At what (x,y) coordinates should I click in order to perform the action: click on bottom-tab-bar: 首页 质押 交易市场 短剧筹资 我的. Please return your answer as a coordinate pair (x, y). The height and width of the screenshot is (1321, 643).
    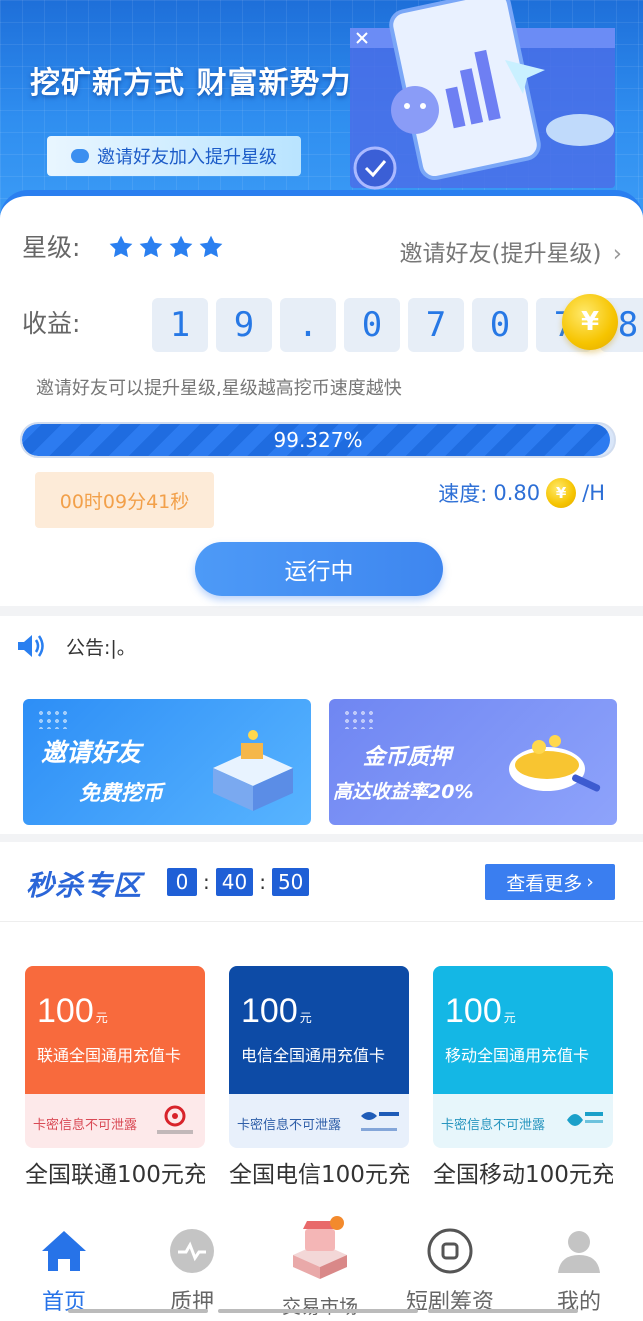
    Looking at the image, I should click on (321, 1266).